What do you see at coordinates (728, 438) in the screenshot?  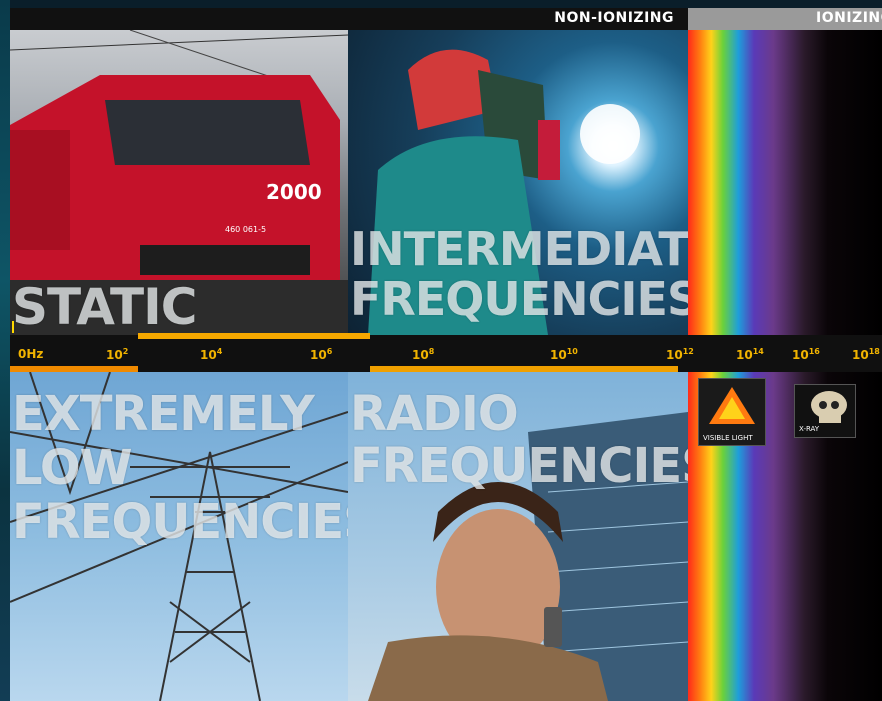 I see `visible-light-label: VISIBLE LIGHT` at bounding box center [728, 438].